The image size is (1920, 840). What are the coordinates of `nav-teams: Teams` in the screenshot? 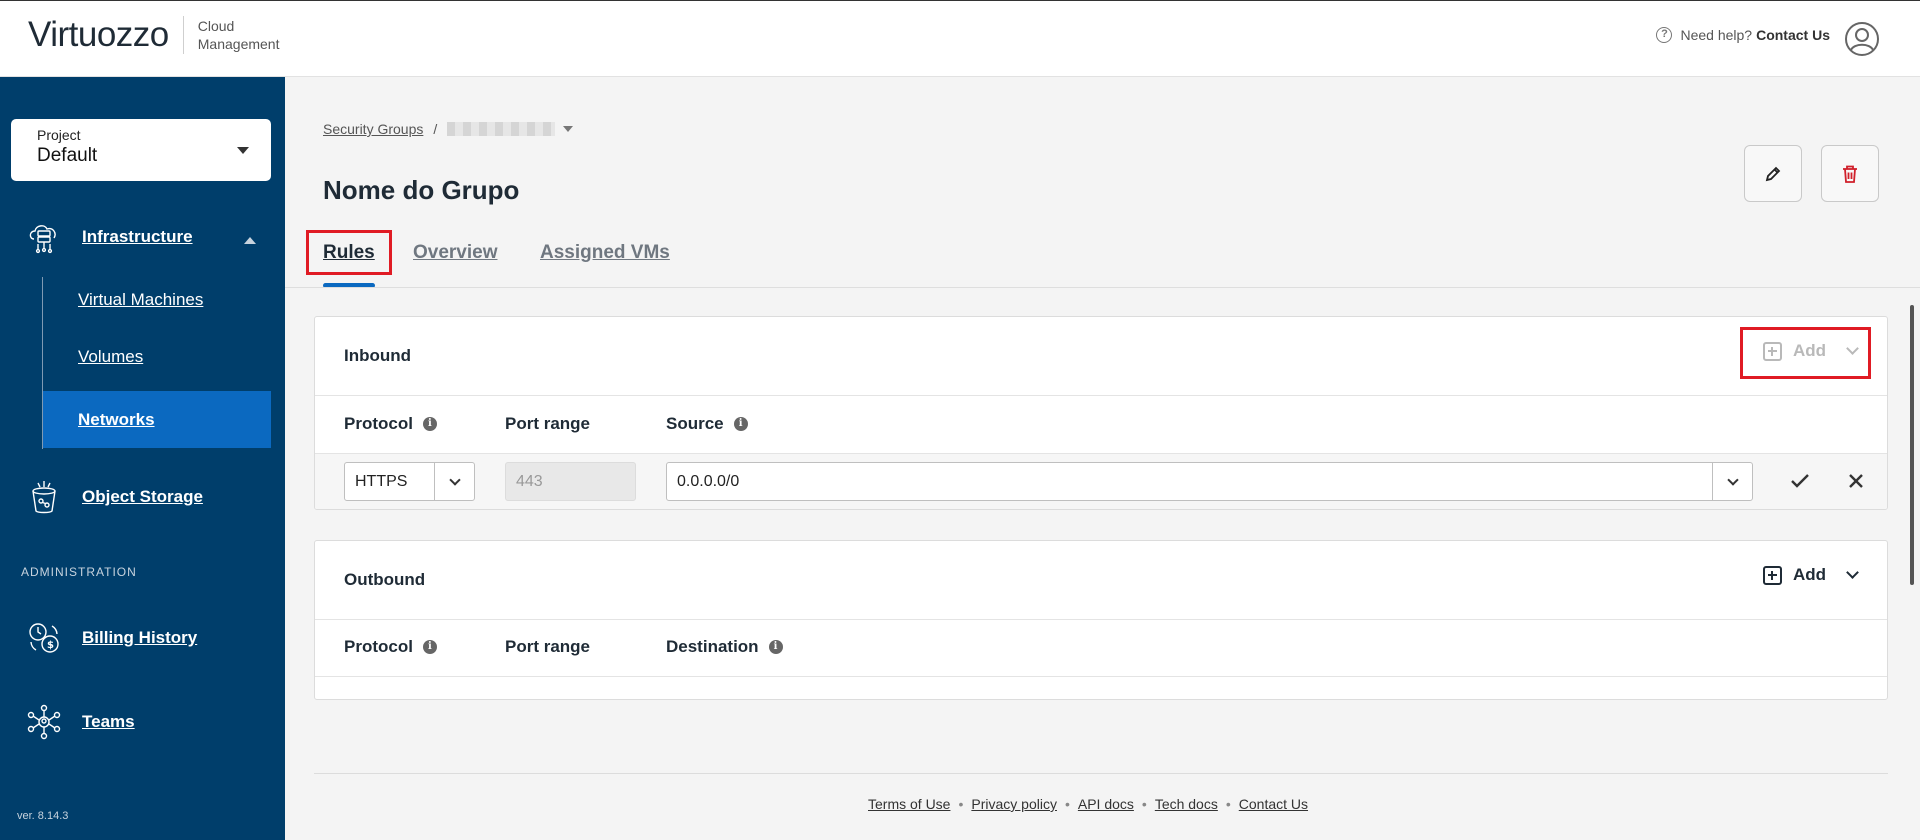 It's located at (80, 722).